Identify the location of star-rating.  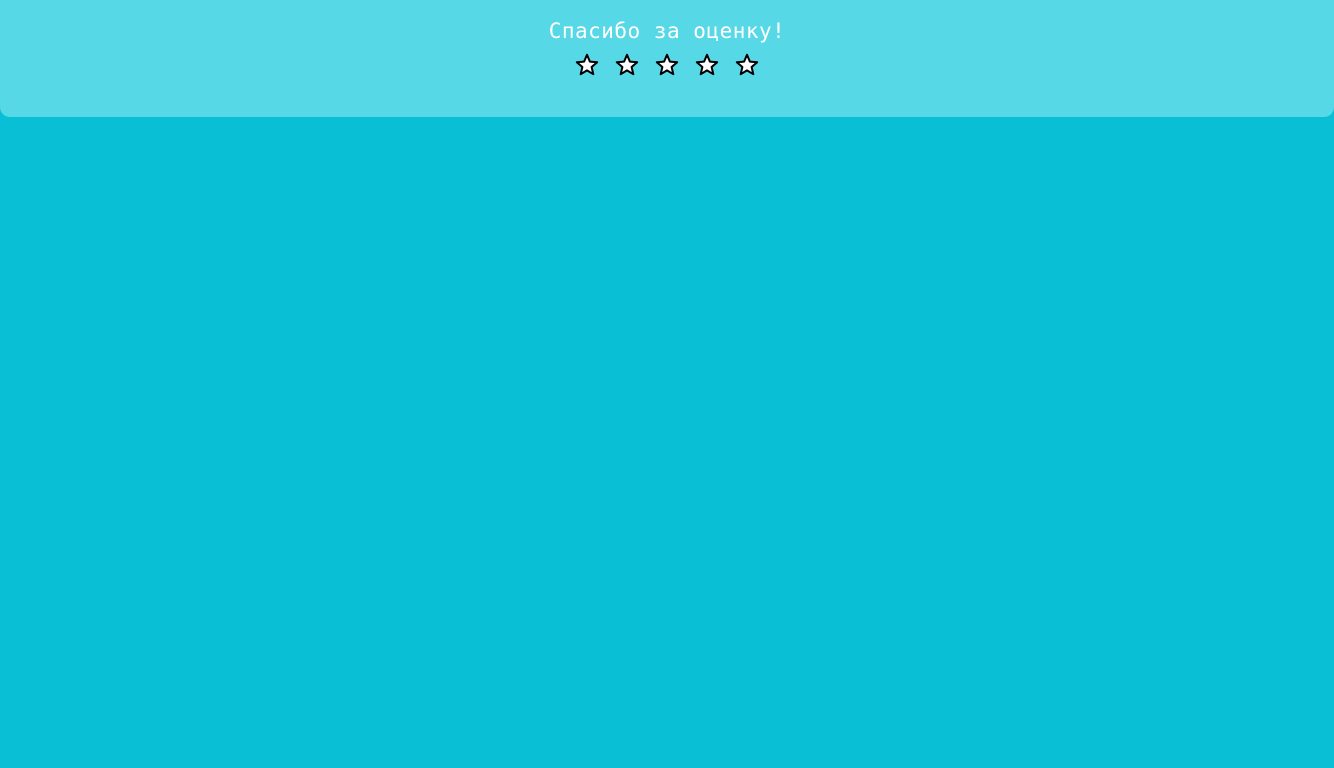
(667, 67).